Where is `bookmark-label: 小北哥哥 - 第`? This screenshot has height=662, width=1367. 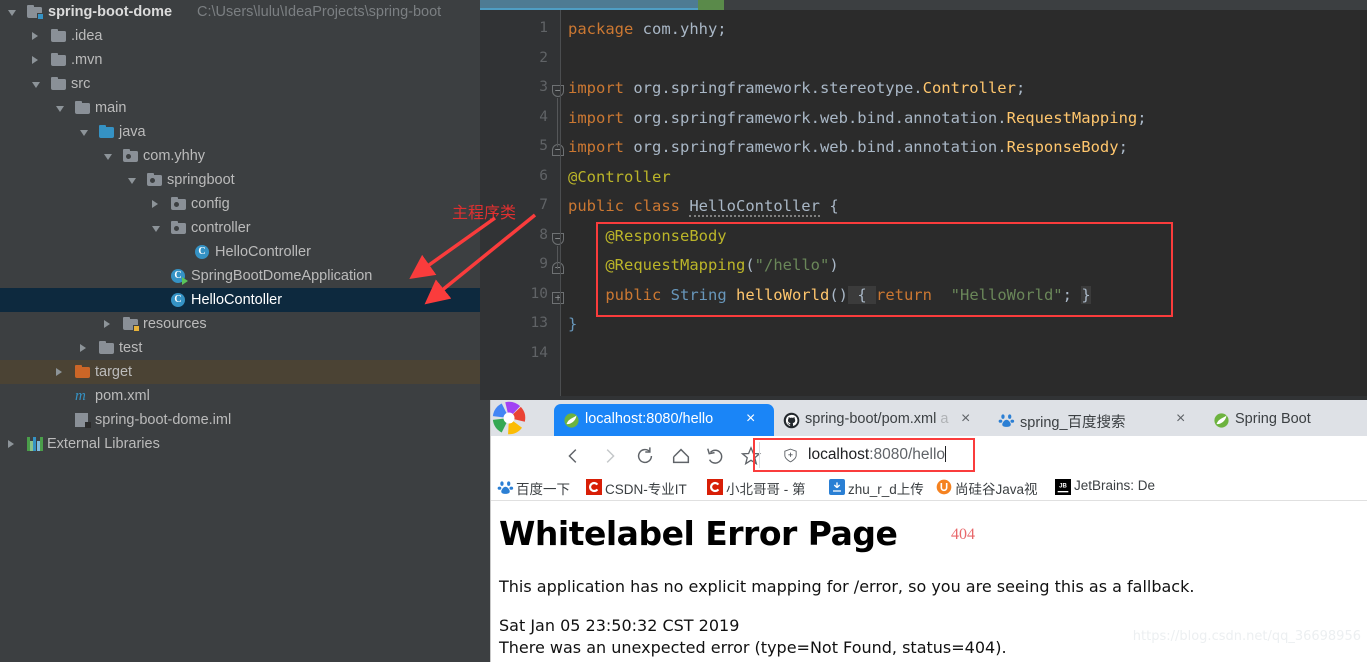
bookmark-label: 小北哥哥 - 第 is located at coordinates (766, 489).